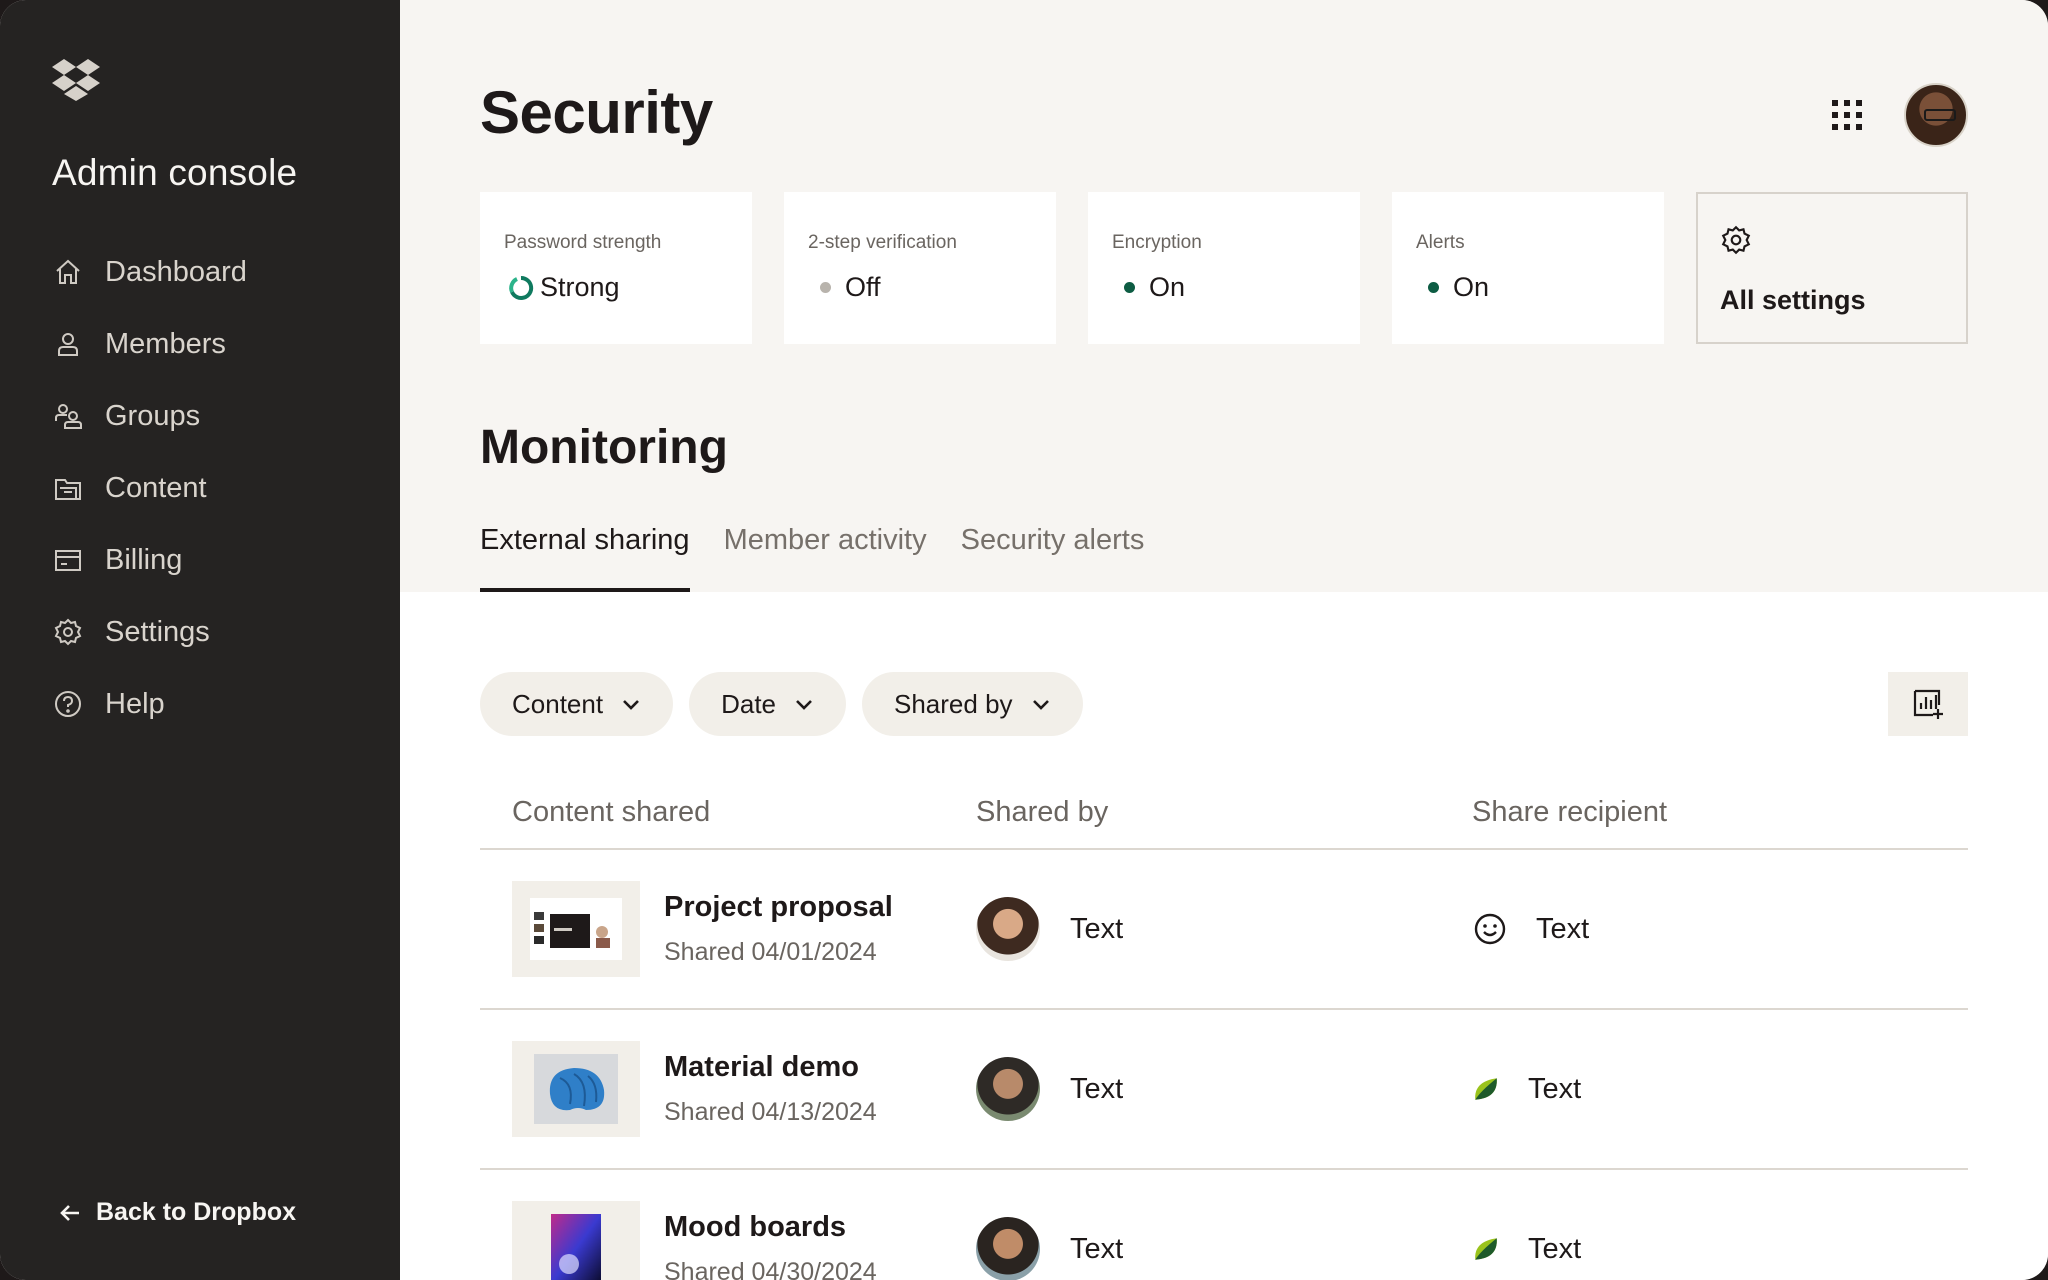  What do you see at coordinates (920, 268) in the screenshot?
I see `status-card-2step: 2-step verification Off` at bounding box center [920, 268].